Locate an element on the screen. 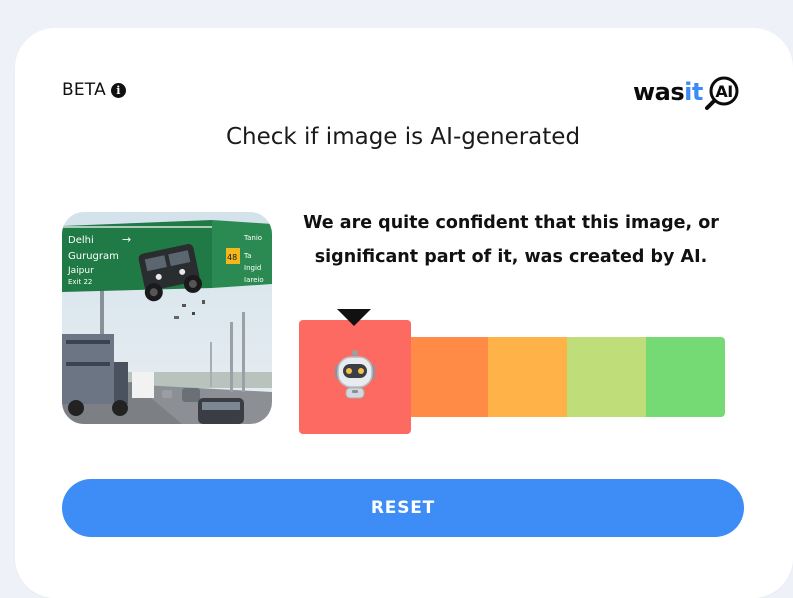 The image size is (793, 598). meter-segment-selected is located at coordinates (355, 371).